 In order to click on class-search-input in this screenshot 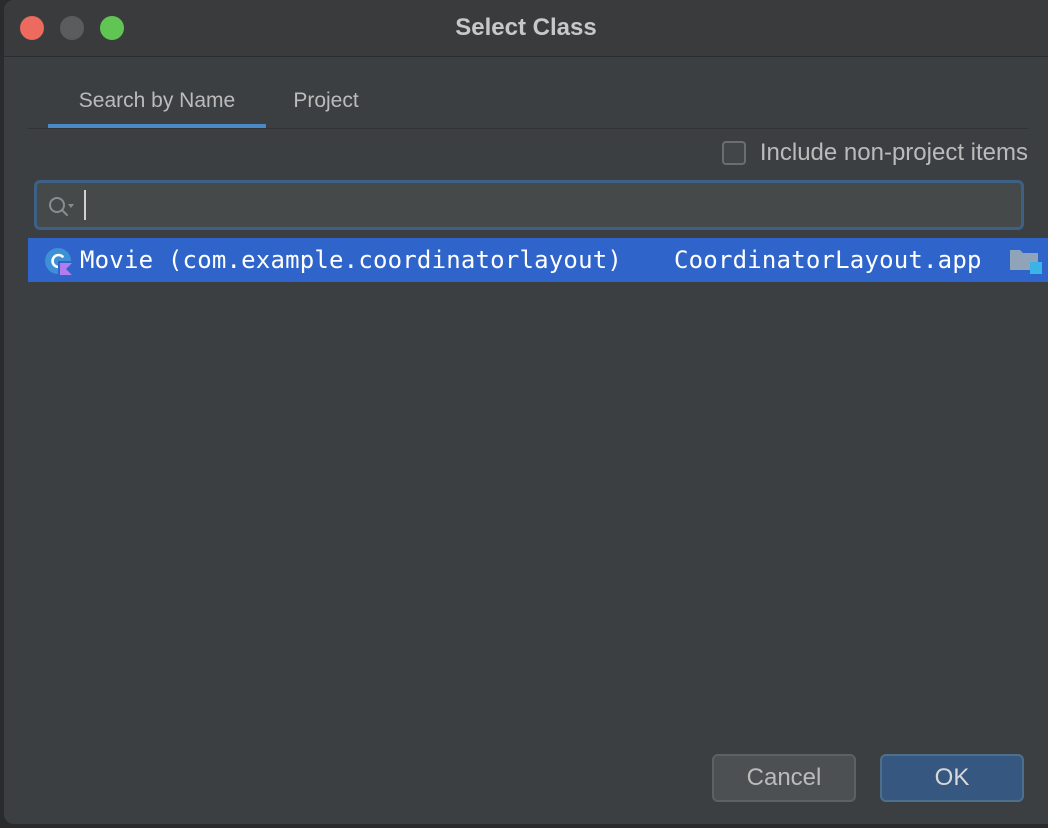, I will do `click(529, 205)`.